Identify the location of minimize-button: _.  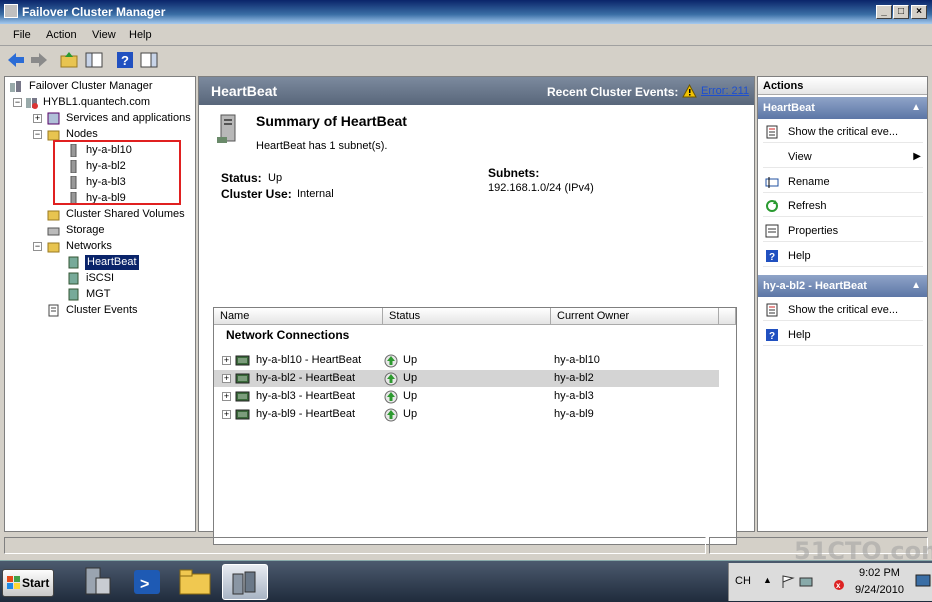
(884, 12).